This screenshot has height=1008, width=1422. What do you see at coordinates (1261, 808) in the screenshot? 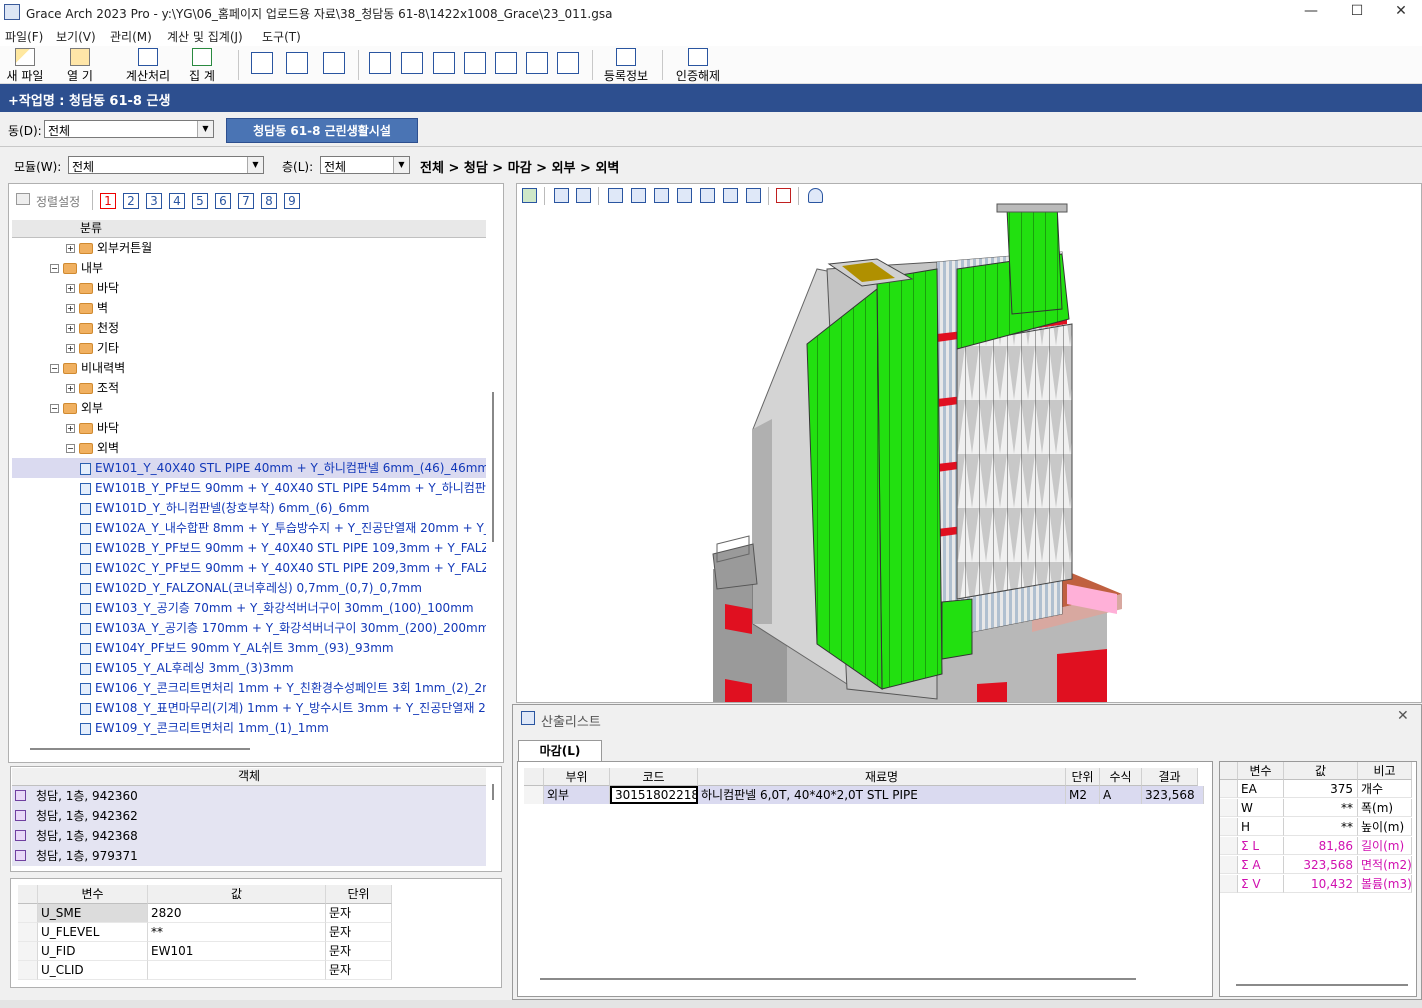
I see `var-name: W` at bounding box center [1261, 808].